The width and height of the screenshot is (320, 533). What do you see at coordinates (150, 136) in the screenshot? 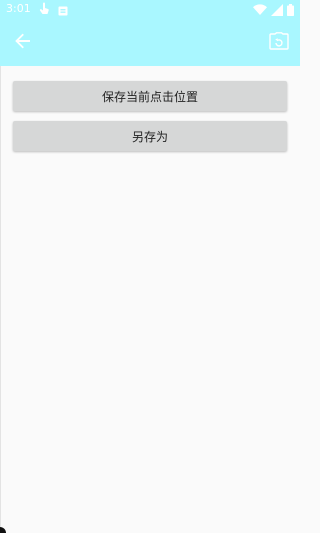
I see `save-as-button: 另存为` at bounding box center [150, 136].